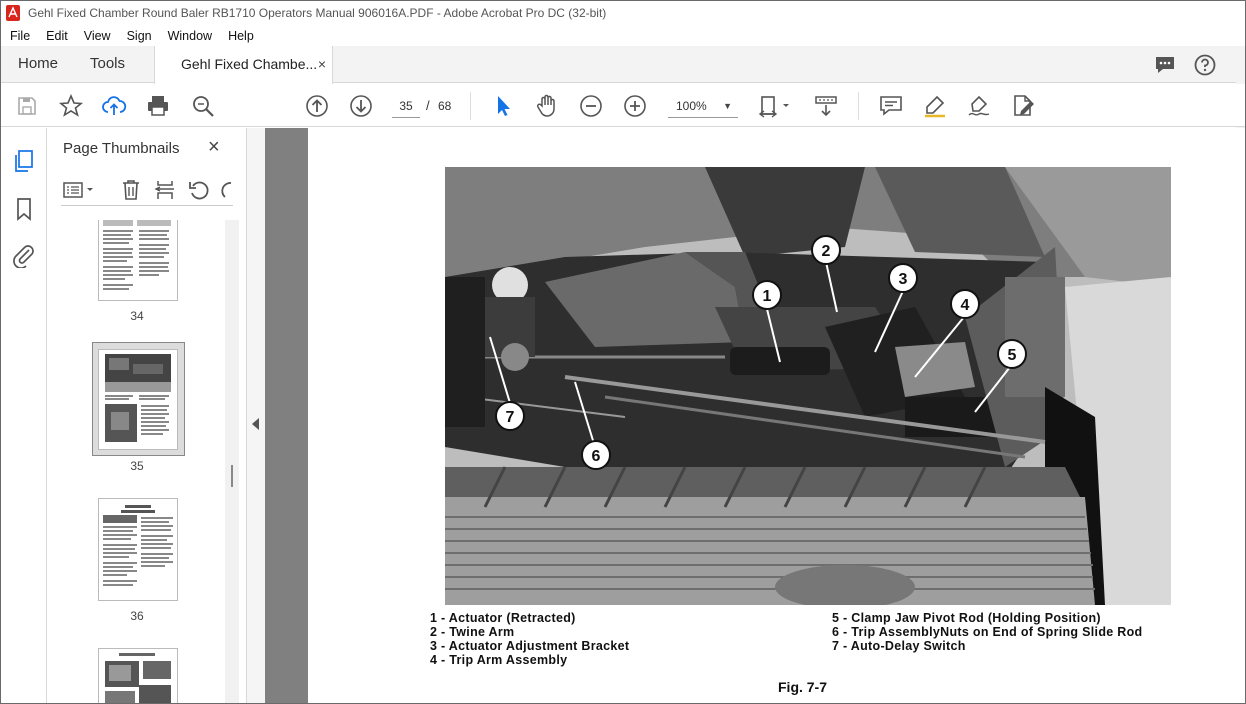 This screenshot has width=1246, height=704. I want to click on panel-title: Page Thumbnails, so click(121, 148).